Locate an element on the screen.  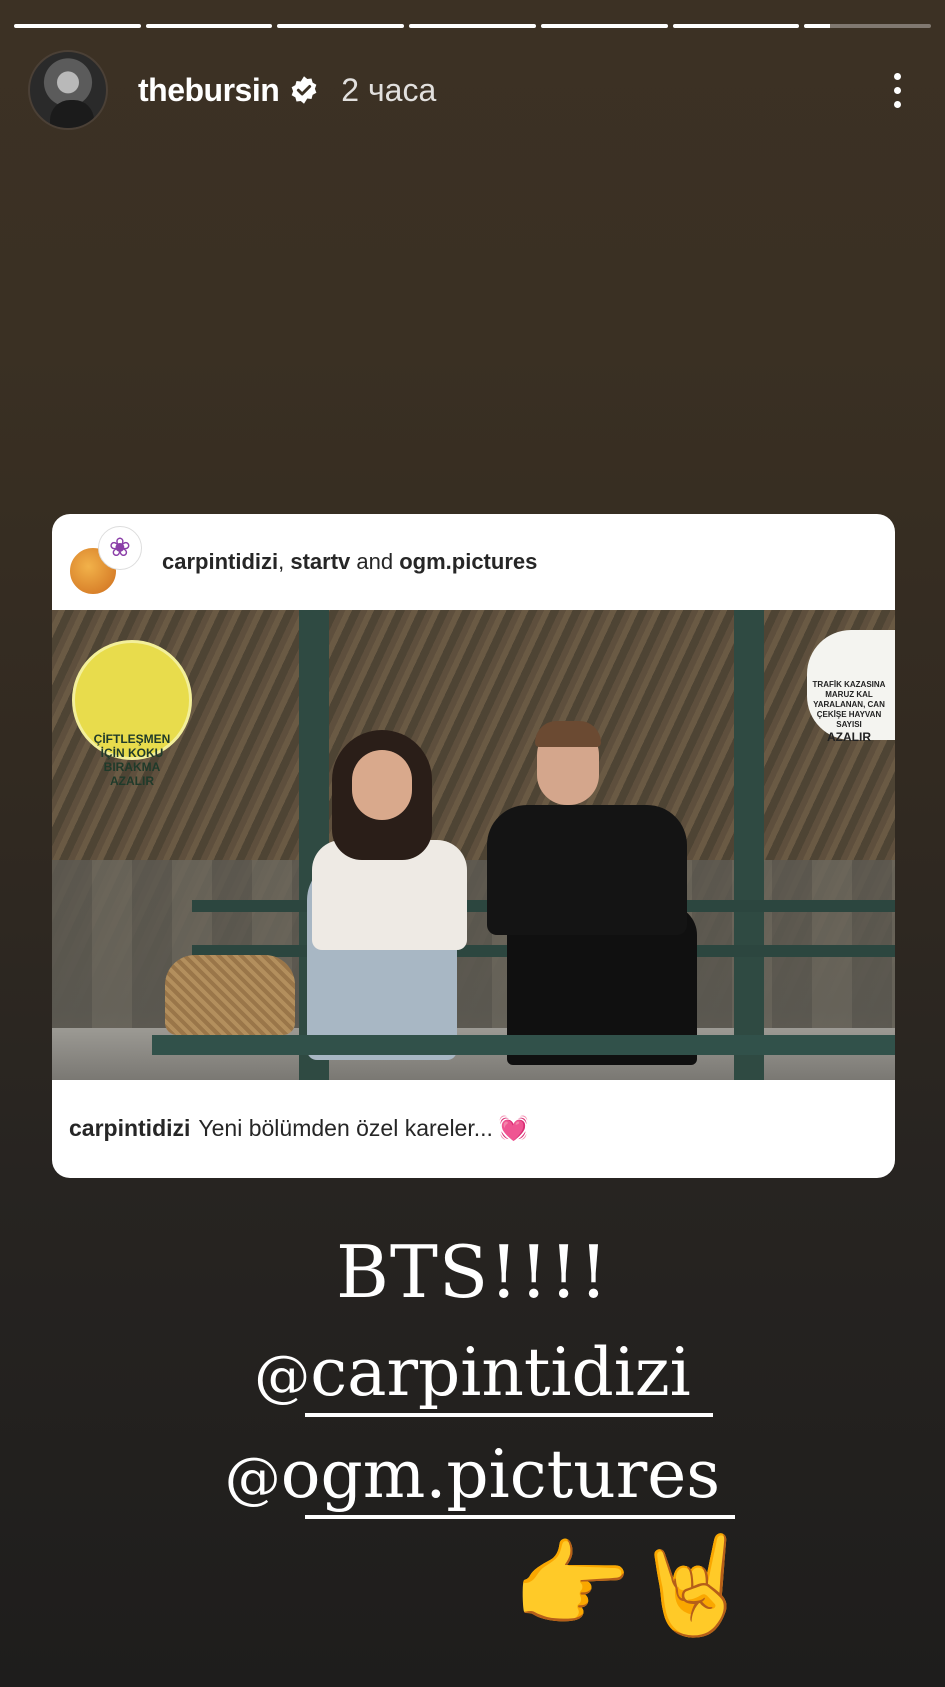
shared-post-header: carpintidizi, startv and ogm.pictures is located at coordinates (473, 562).